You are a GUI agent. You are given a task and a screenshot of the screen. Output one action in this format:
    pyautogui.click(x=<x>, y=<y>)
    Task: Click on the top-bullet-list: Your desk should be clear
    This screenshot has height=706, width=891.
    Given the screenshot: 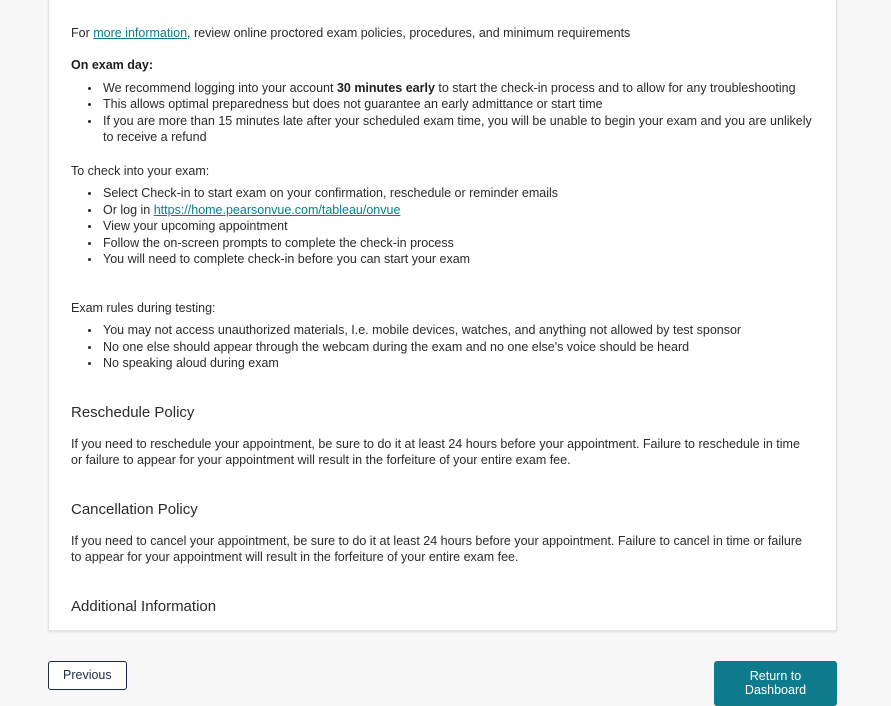 What is the action you would take?
    pyautogui.click(x=442, y=1)
    